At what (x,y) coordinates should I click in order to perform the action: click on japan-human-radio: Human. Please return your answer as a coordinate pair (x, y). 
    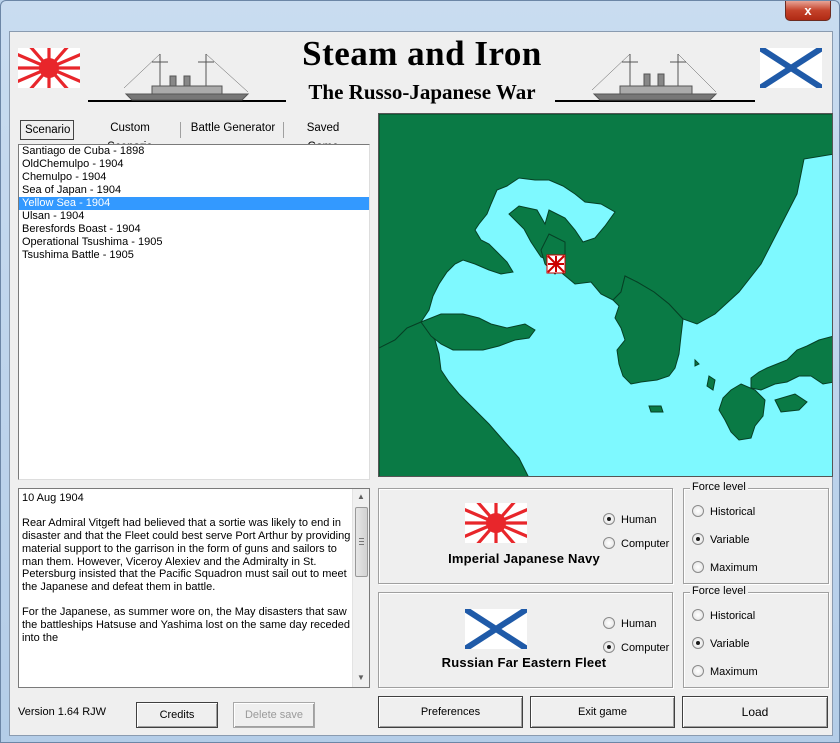
    Looking at the image, I should click on (629, 520).